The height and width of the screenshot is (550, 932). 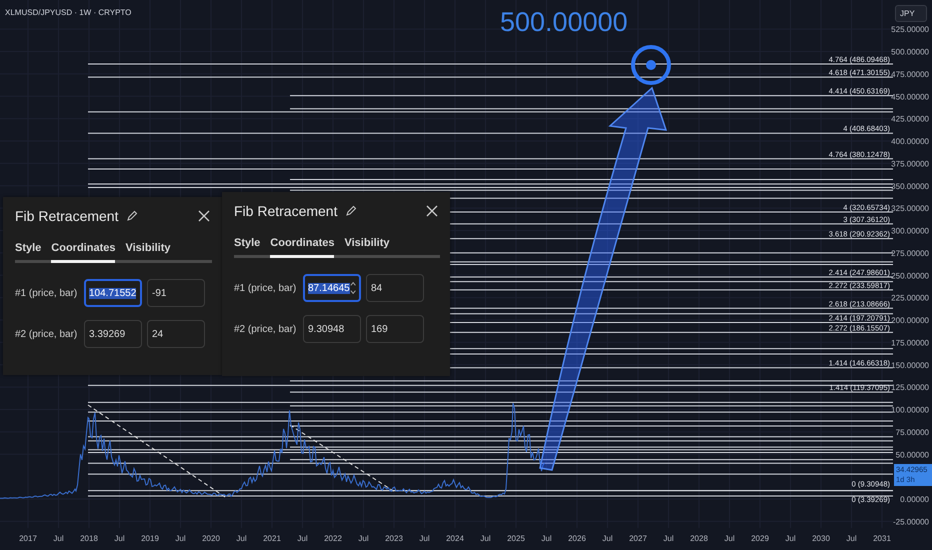 What do you see at coordinates (910, 275) in the screenshot?
I see `price-axis-label: 250.00000` at bounding box center [910, 275].